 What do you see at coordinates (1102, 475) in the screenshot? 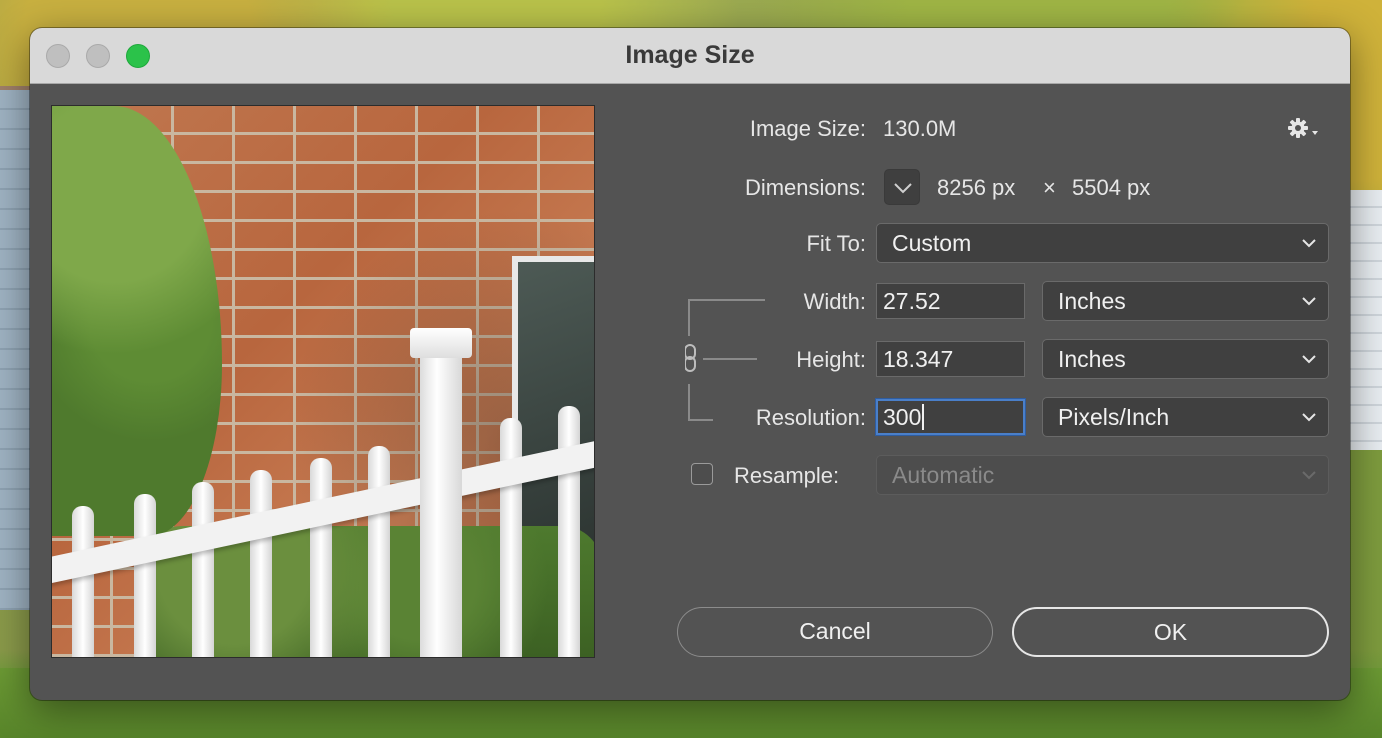
I see `resample-method-select: Automatic` at bounding box center [1102, 475].